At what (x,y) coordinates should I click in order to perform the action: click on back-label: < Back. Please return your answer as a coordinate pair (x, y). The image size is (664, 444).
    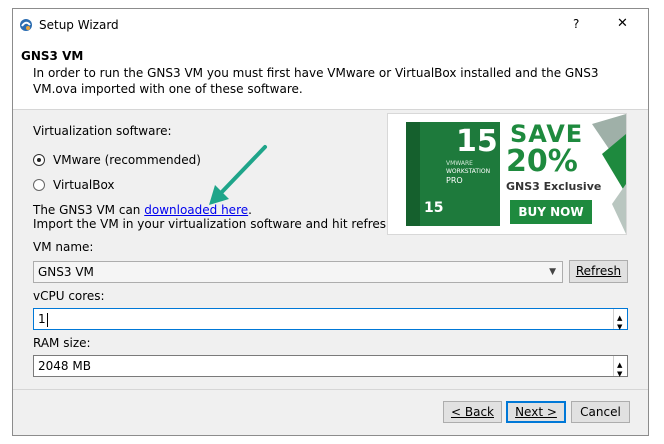
    Looking at the image, I should click on (472, 412).